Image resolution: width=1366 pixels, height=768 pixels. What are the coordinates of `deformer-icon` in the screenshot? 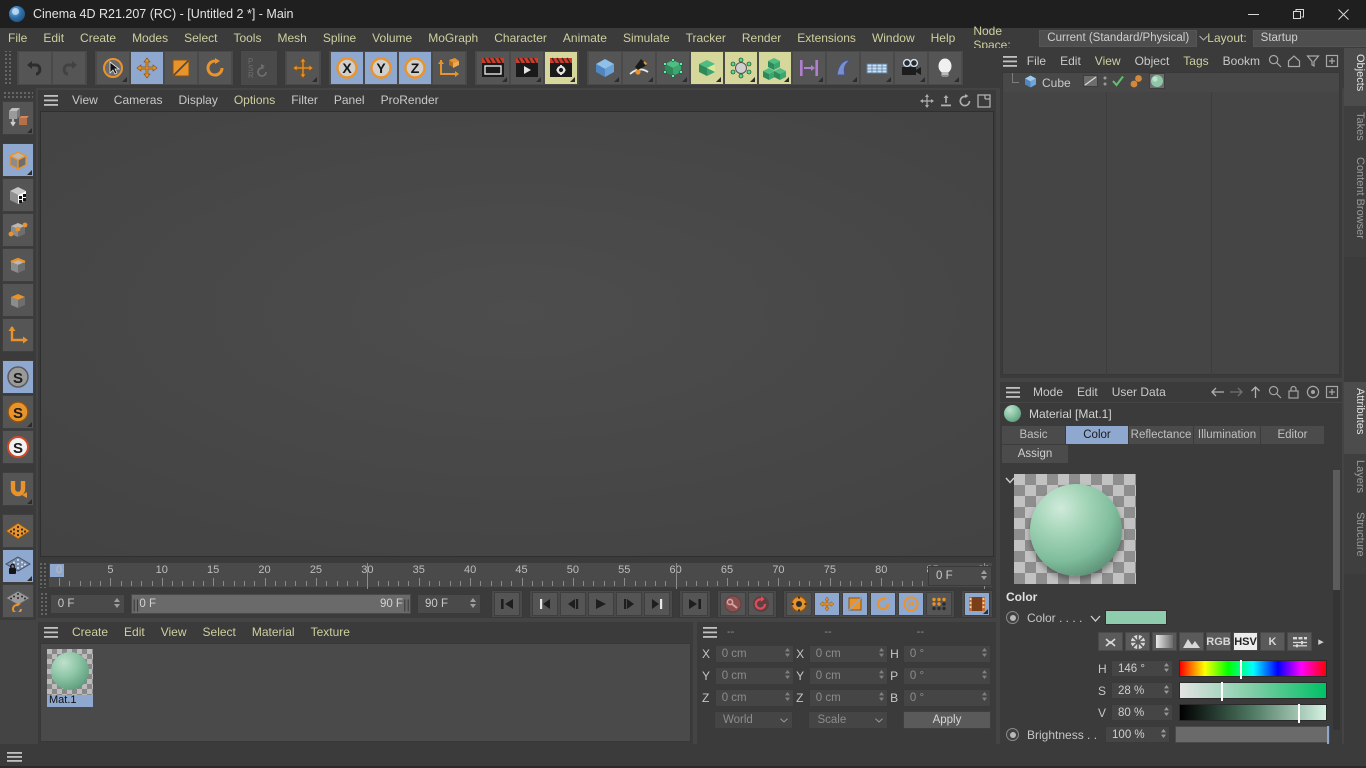 It's located at (741, 68).